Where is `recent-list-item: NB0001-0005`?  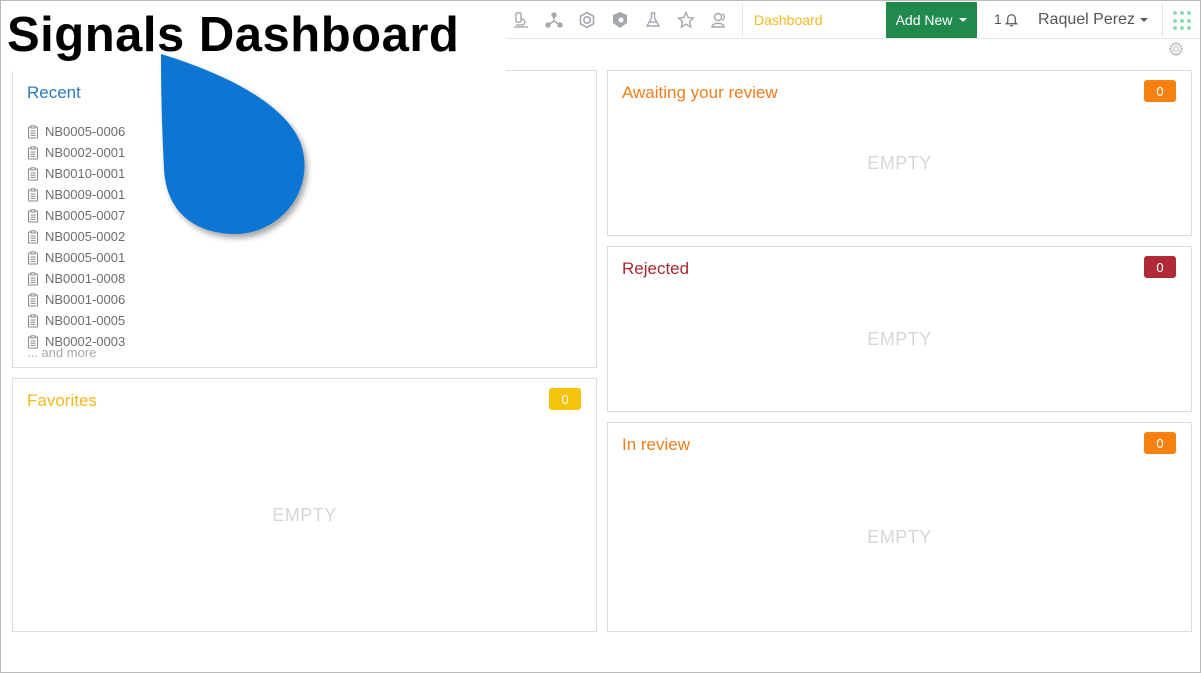
recent-list-item: NB0001-0005 is located at coordinates (76, 320).